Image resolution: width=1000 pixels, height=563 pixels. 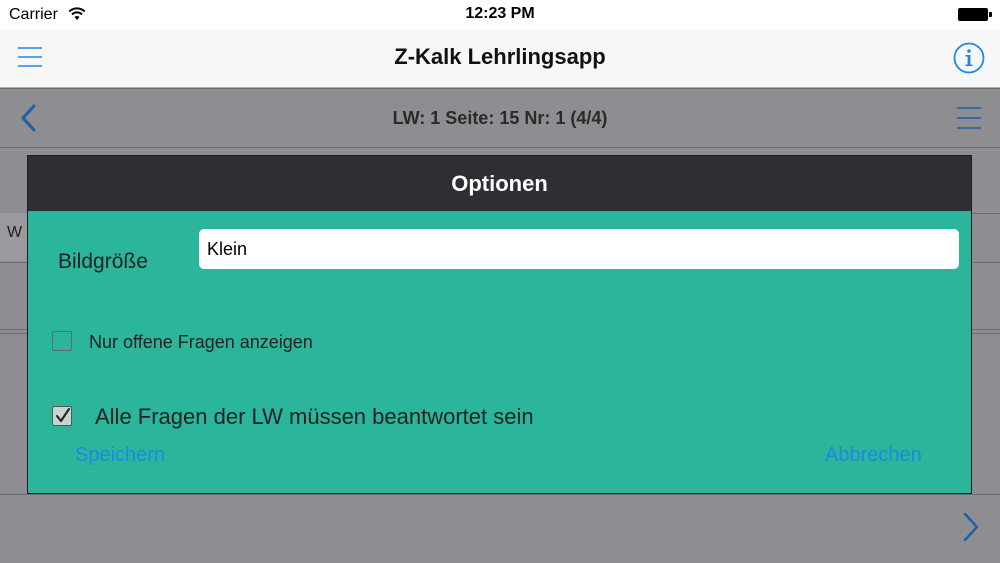 I want to click on question-header: LW: 1 Seite: 15 Nr: 1 (4/4), so click(x=500, y=118).